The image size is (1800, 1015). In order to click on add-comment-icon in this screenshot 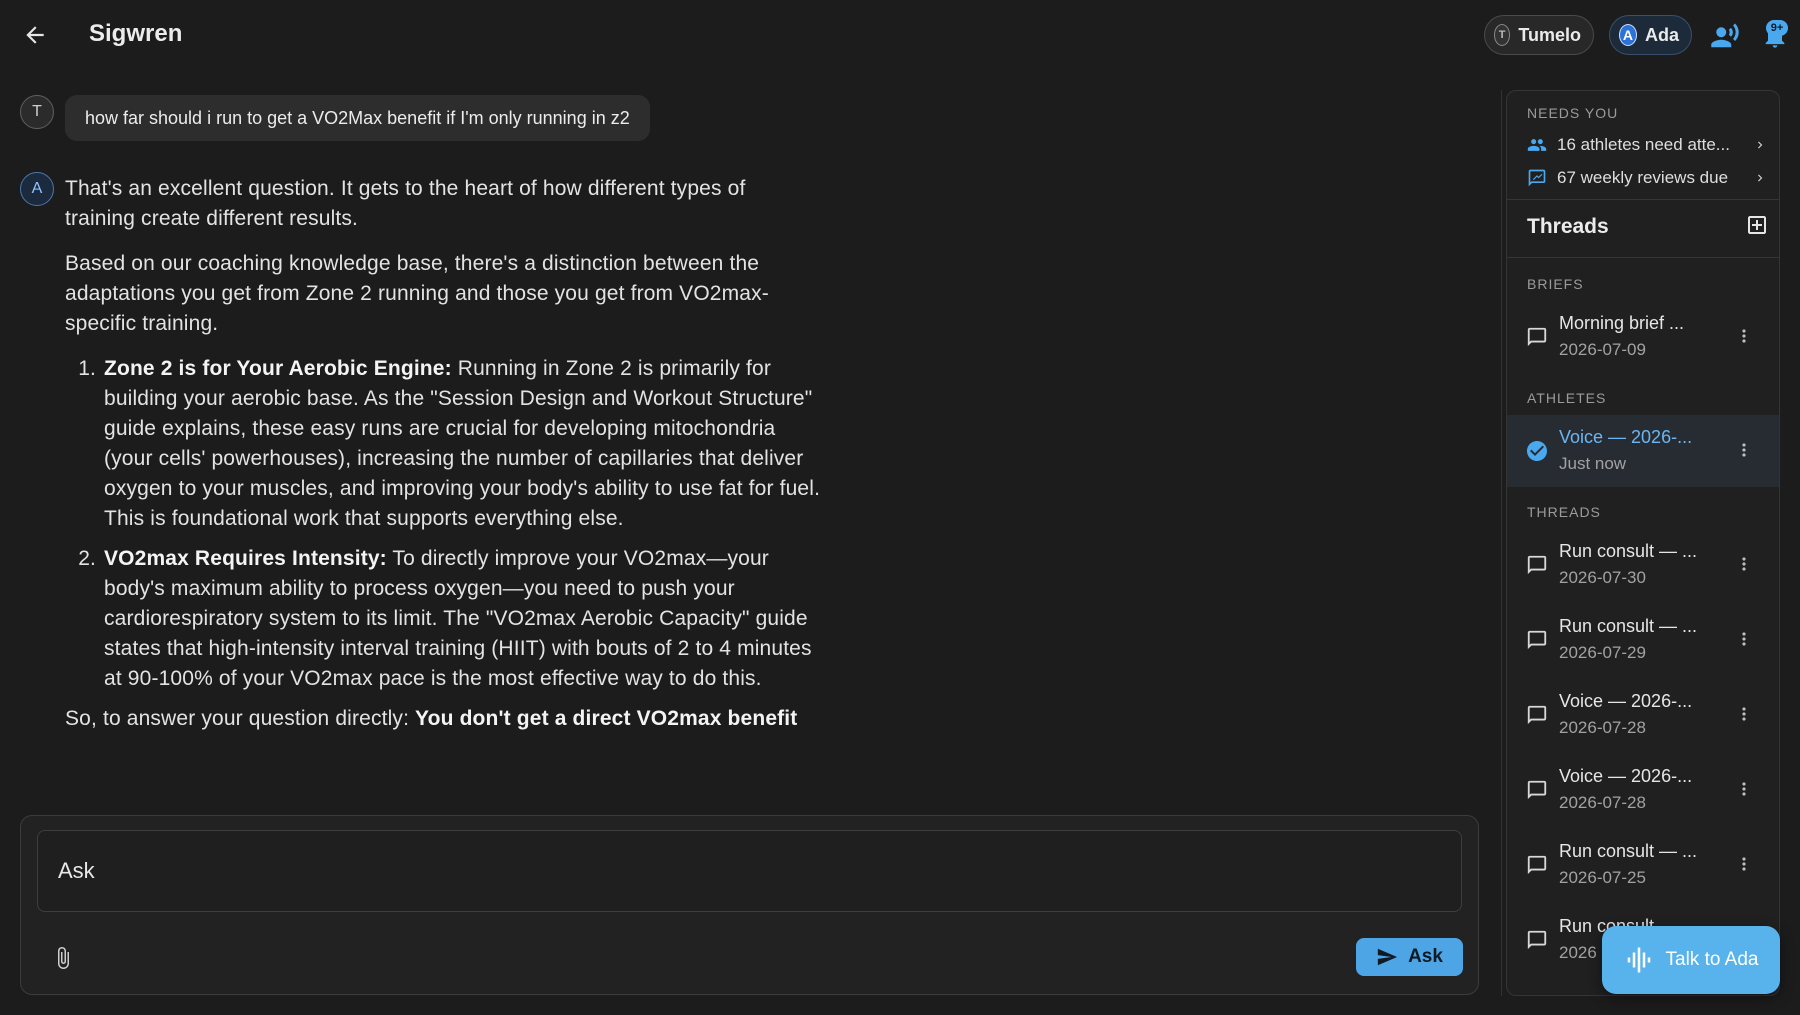, I will do `click(1757, 225)`.